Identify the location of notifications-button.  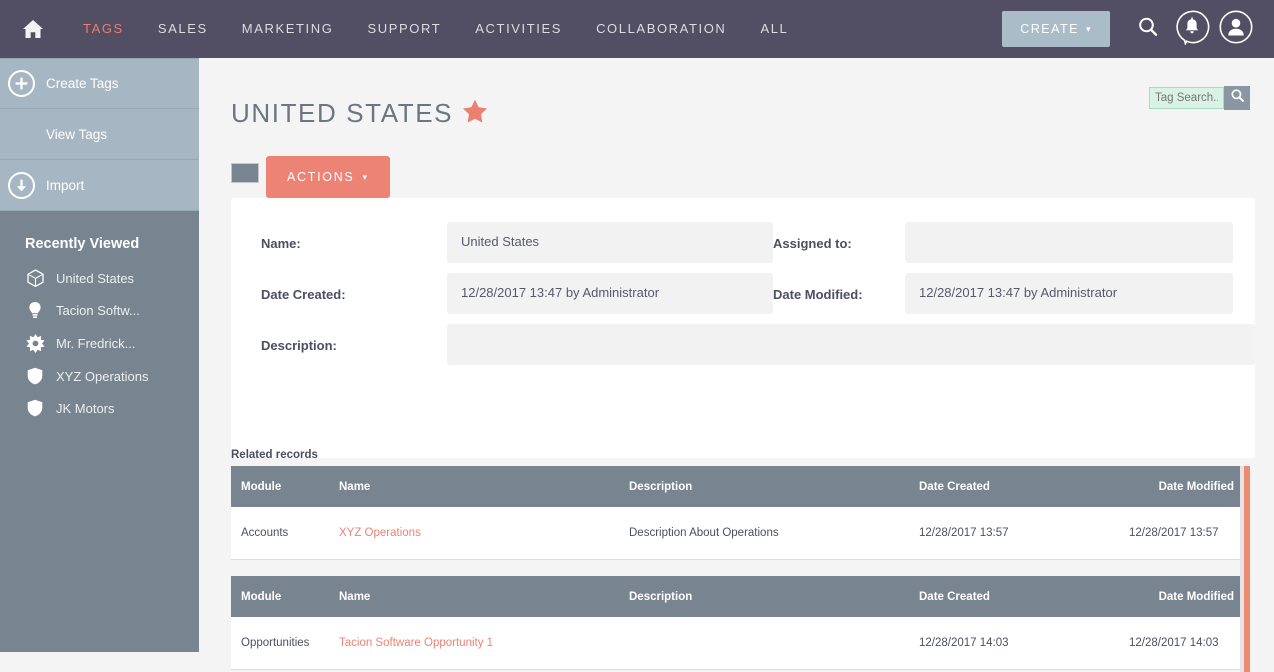
(1192, 29).